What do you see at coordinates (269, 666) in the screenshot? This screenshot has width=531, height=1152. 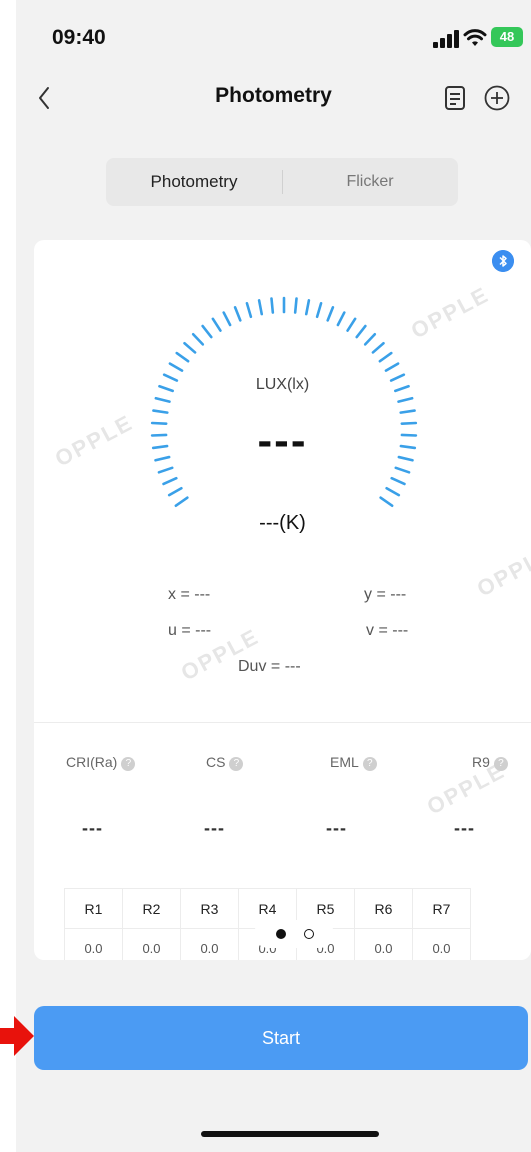 I see `duv-value: Duv = ---` at bounding box center [269, 666].